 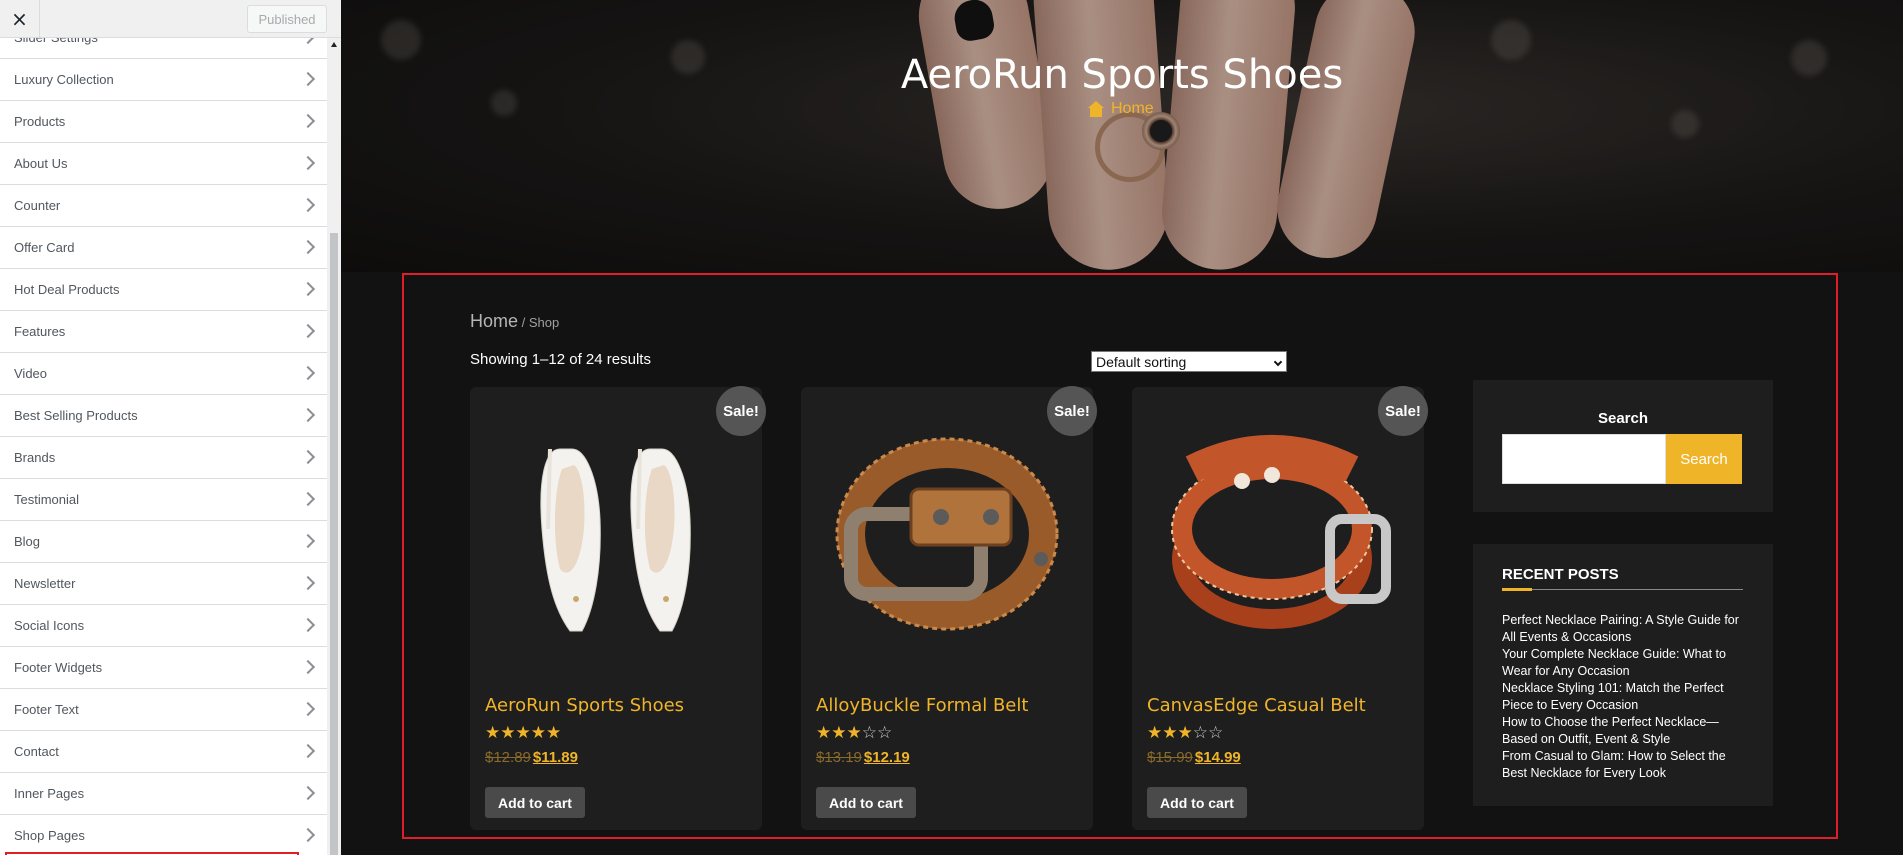 I want to click on section-label: Footer Widgets, so click(x=58, y=667).